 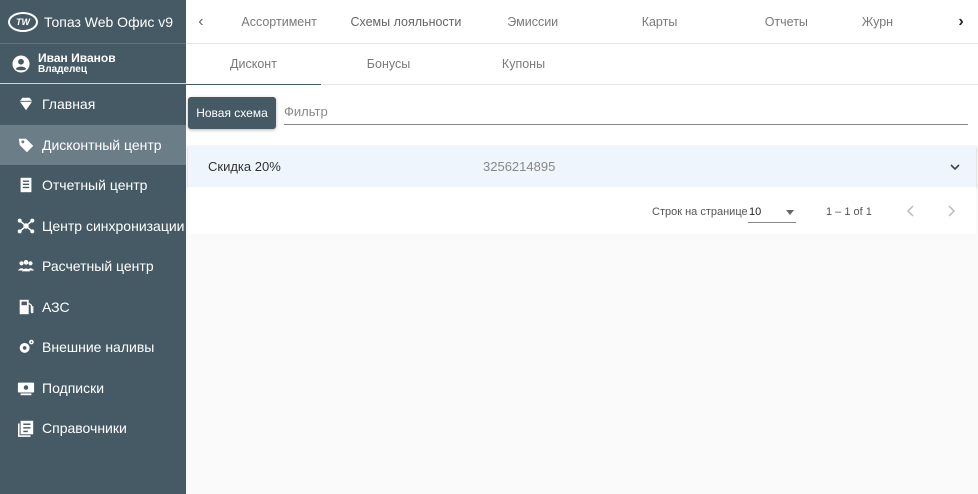 What do you see at coordinates (73, 387) in the screenshot?
I see `sidebar-item-label: Подписки` at bounding box center [73, 387].